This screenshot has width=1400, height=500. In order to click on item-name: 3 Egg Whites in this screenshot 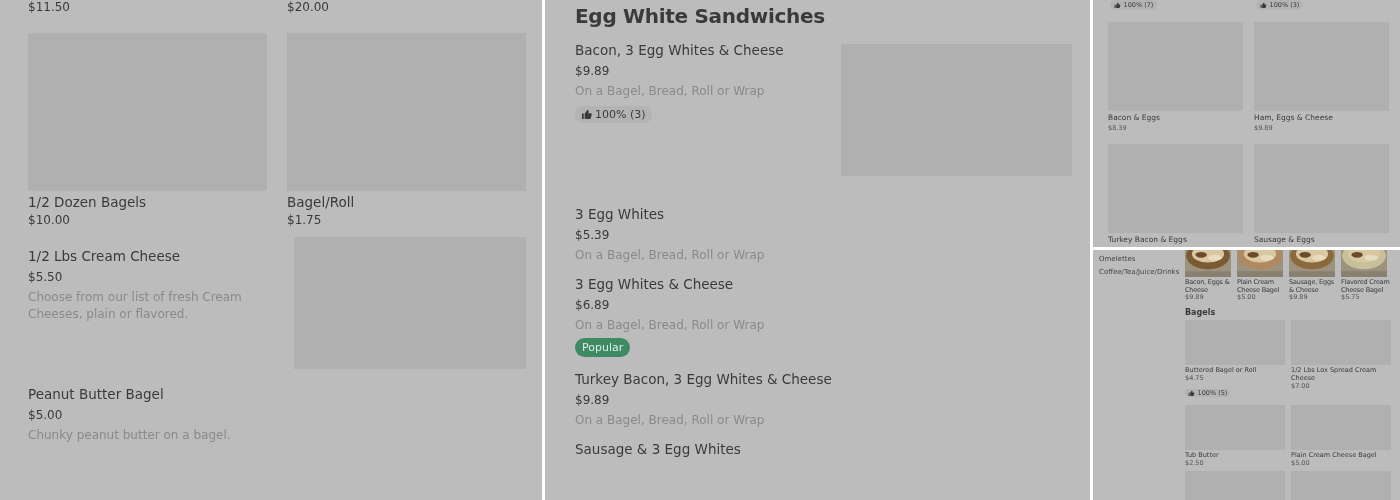, I will do `click(620, 214)`.